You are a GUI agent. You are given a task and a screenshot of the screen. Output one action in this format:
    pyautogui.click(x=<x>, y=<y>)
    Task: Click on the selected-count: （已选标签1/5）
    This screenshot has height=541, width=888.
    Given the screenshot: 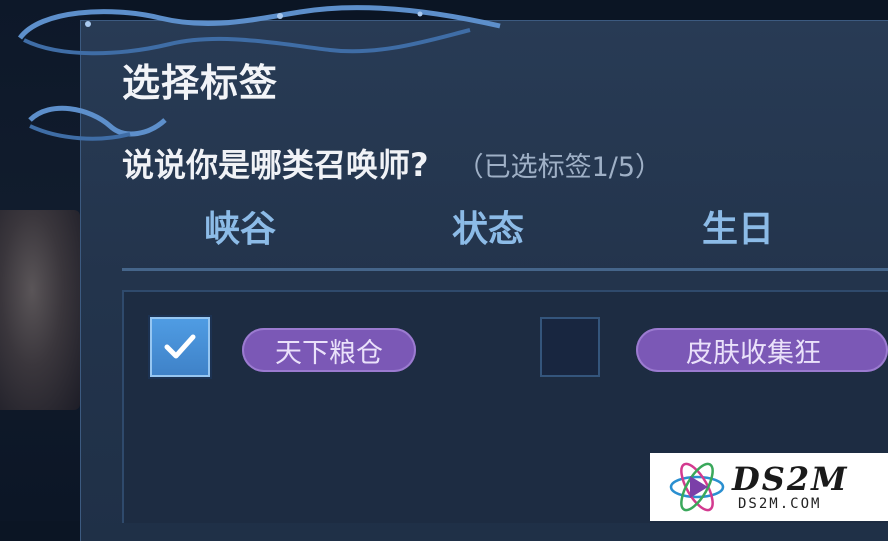 What is the action you would take?
    pyautogui.click(x=559, y=167)
    